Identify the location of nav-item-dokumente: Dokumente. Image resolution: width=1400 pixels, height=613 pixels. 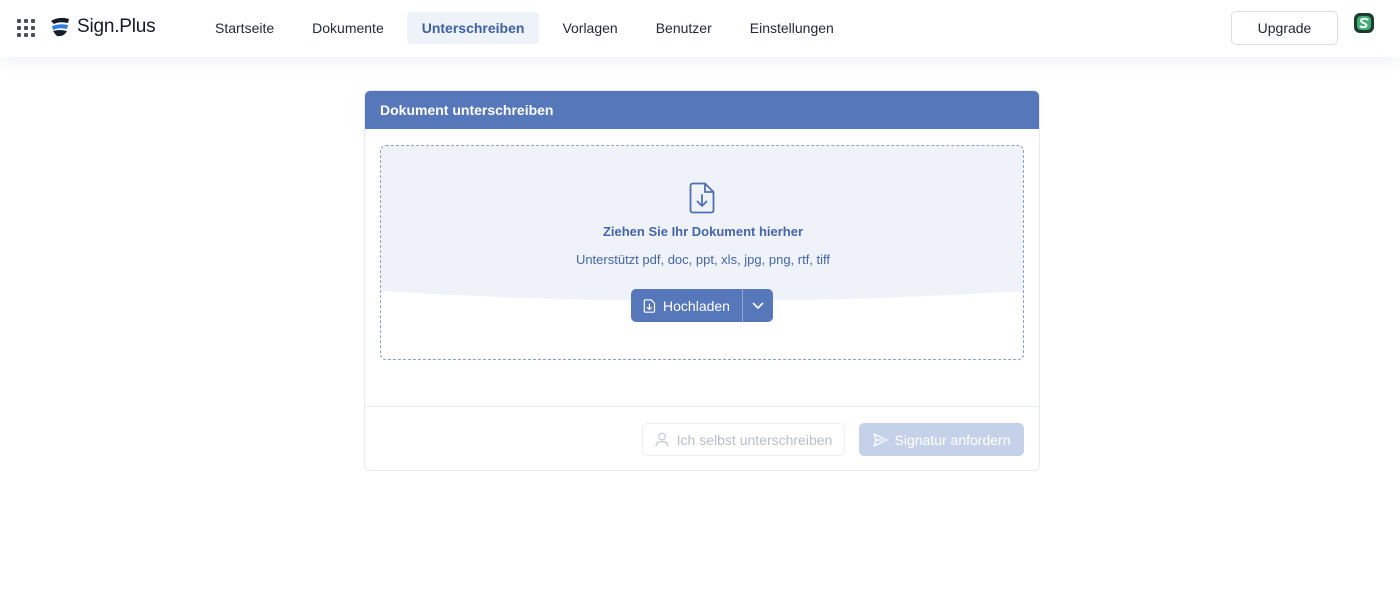
(348, 28).